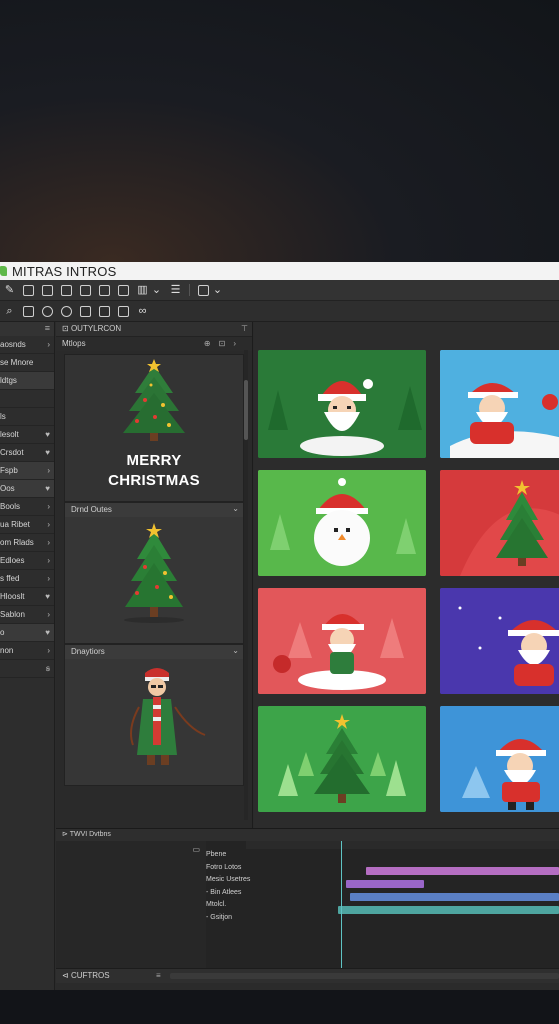  I want to click on template-card: Dnaytiors ⌄, so click(154, 715).